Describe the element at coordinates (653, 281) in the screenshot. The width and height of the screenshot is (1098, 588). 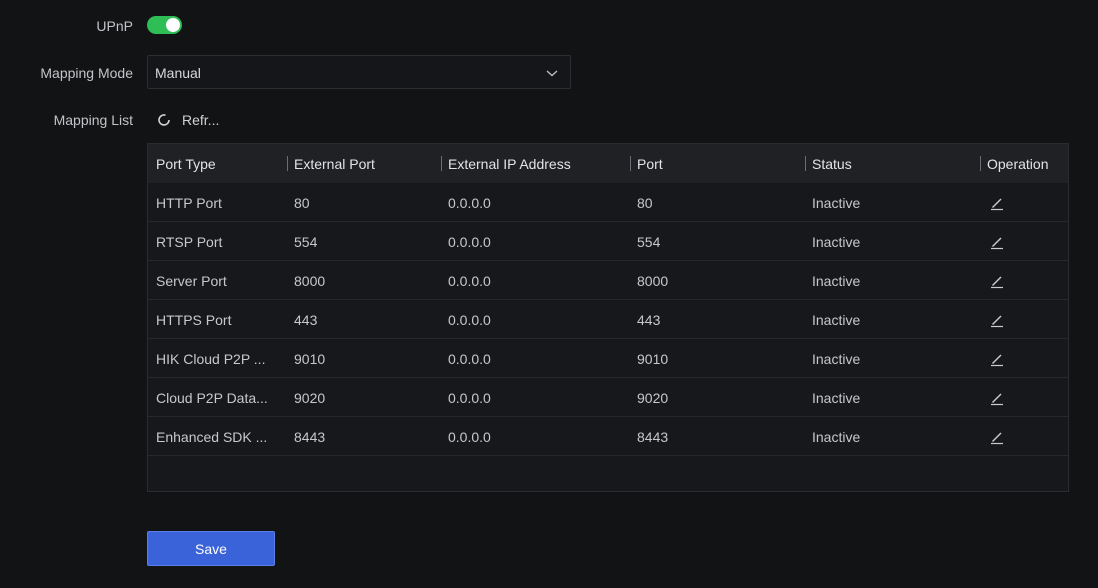
I see `cell-port: 8000` at that location.